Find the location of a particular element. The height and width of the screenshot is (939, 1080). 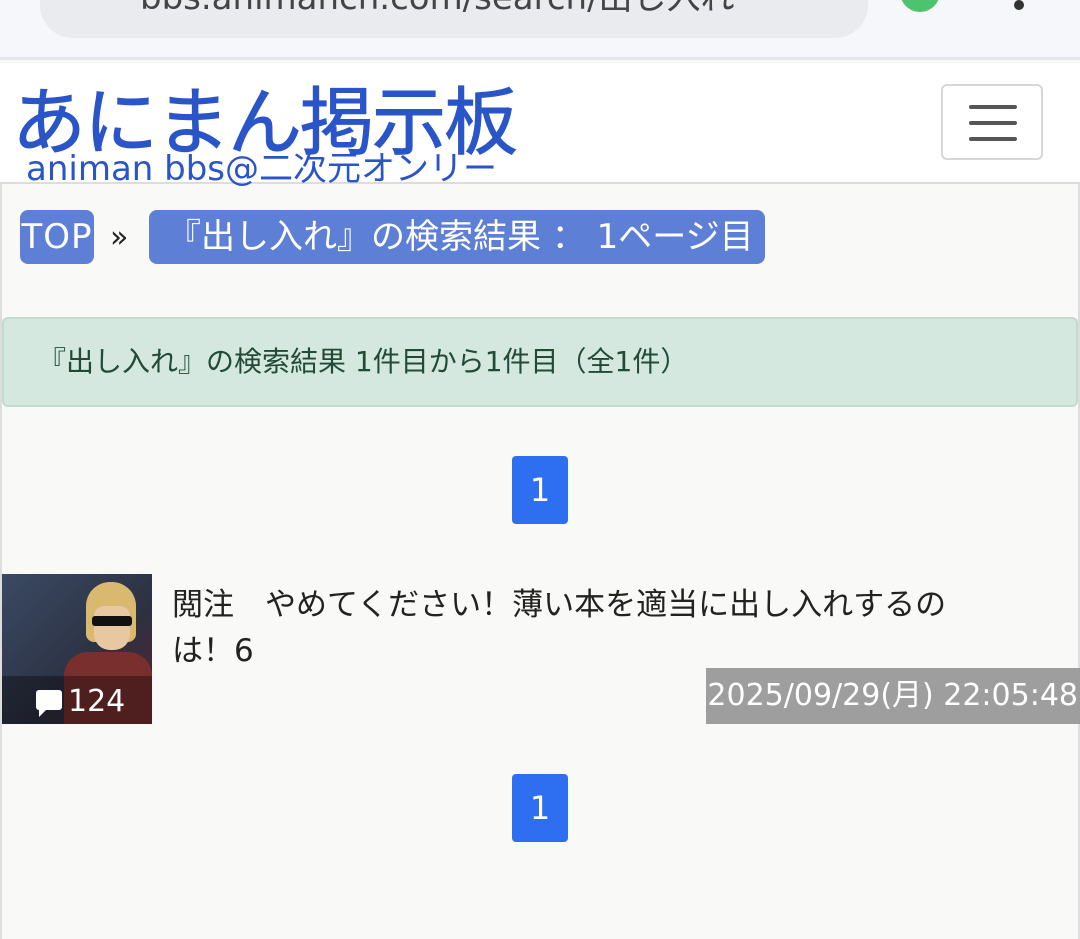

comment-count-badge: 124 is located at coordinates (80, 701).